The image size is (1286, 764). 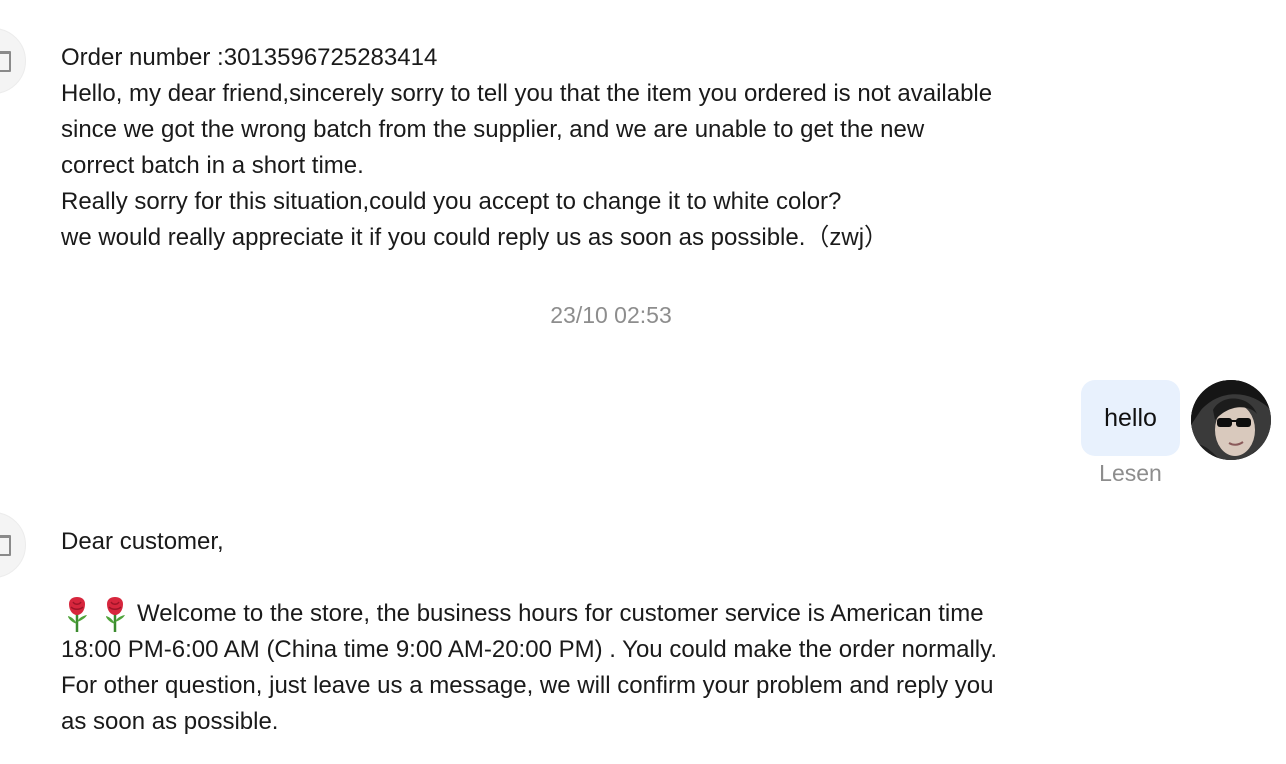 I want to click on order-number: Order number :3013596725283414, so click(x=249, y=57).